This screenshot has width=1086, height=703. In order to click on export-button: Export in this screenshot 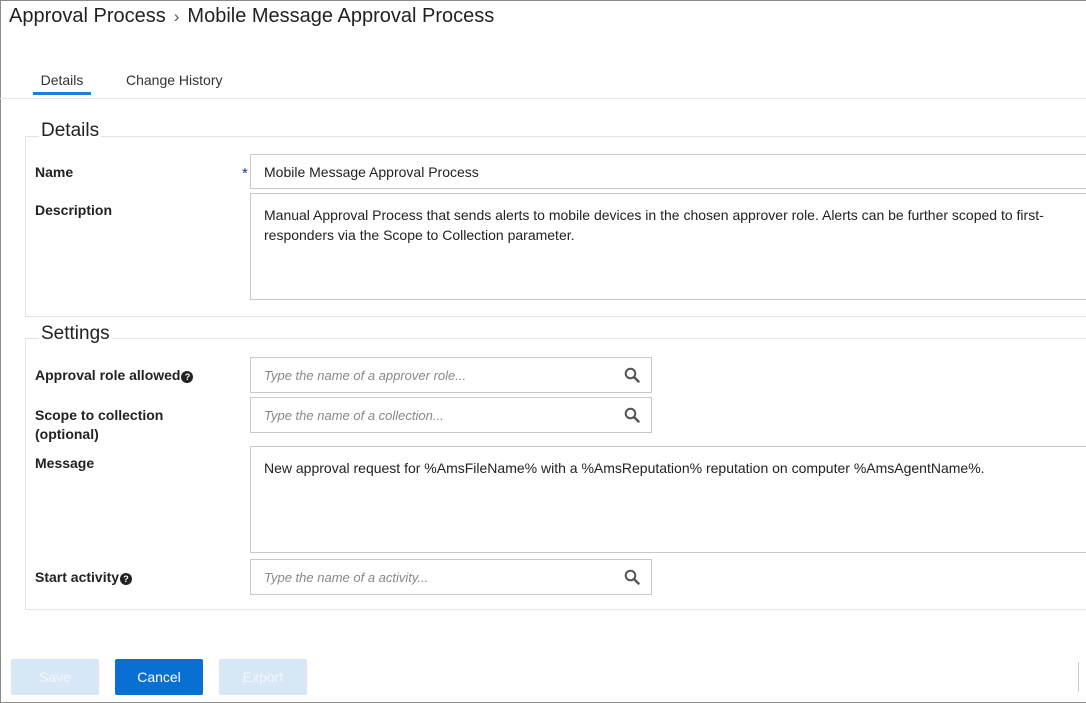, I will do `click(263, 677)`.